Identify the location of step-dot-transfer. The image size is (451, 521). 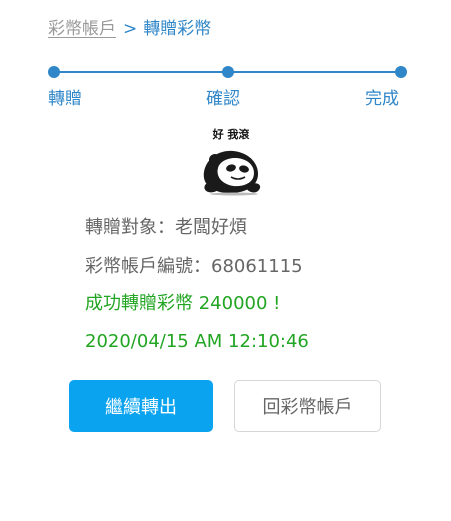
(54, 72).